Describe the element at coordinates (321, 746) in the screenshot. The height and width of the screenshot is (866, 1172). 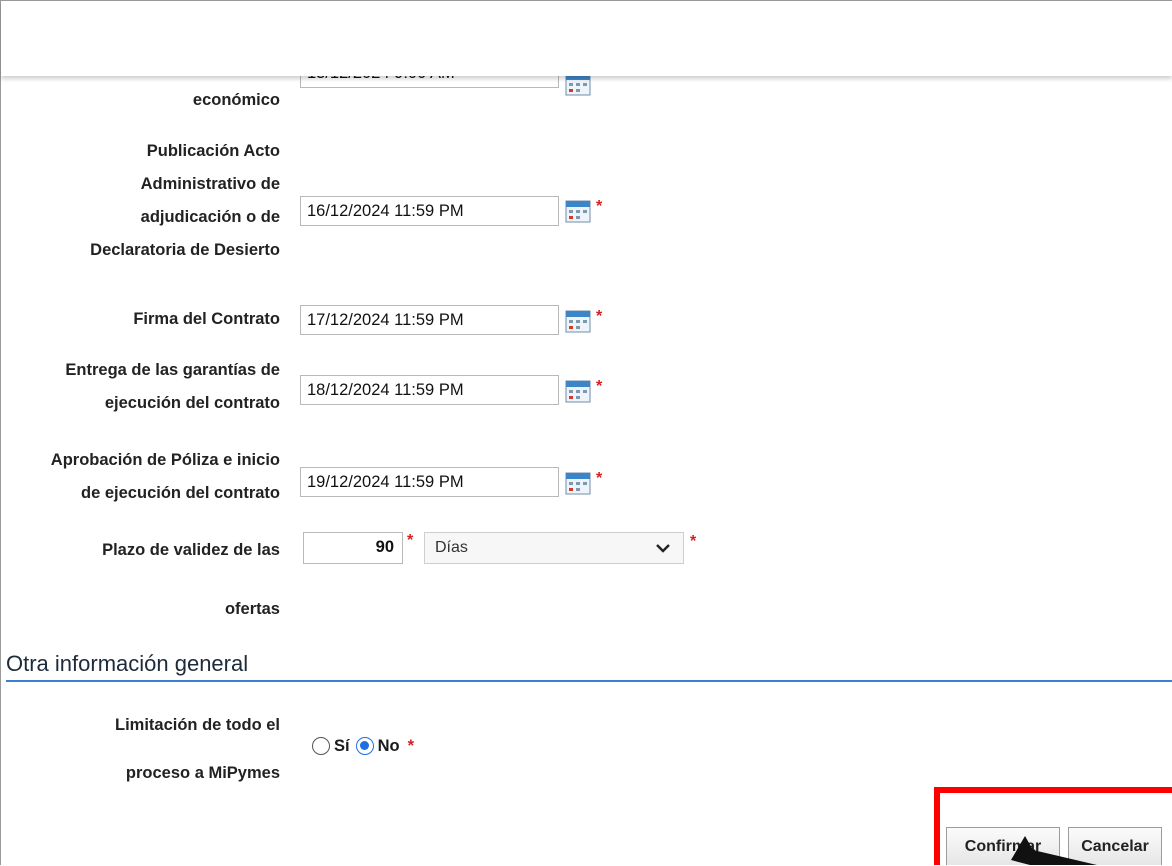
I see `radio-yes` at that location.